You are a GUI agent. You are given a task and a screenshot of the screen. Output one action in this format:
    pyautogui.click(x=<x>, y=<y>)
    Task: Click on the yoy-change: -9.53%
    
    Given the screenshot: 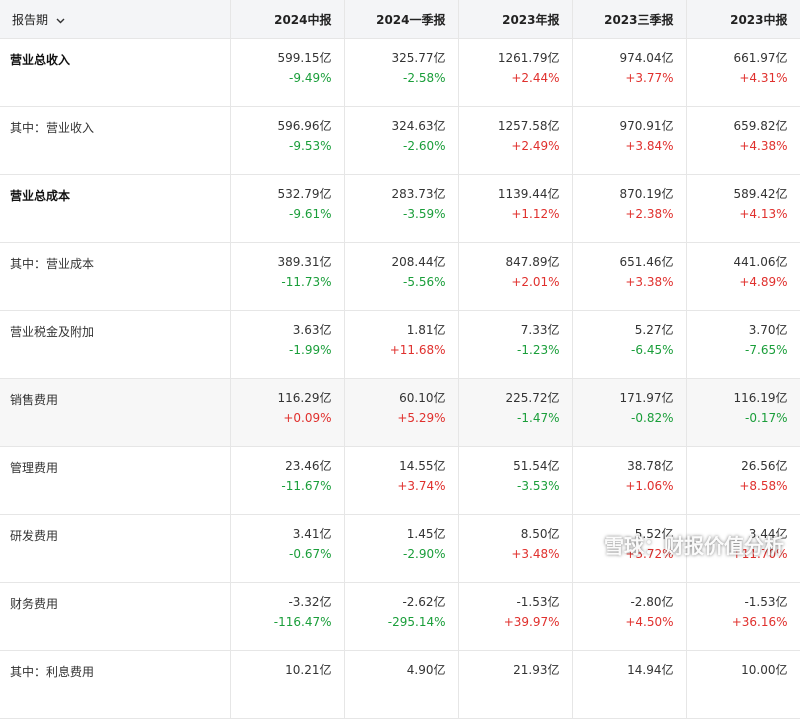 What is the action you would take?
    pyautogui.click(x=310, y=146)
    